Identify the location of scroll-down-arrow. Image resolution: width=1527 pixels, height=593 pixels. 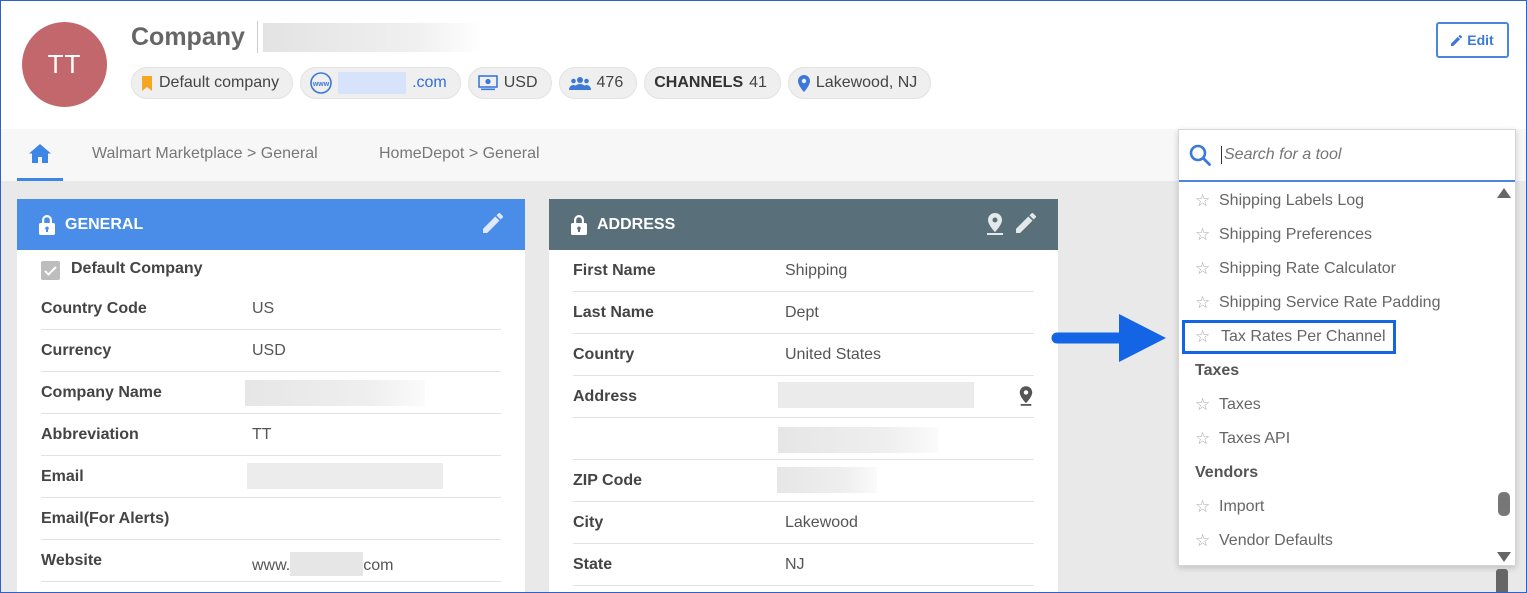
(1504, 557).